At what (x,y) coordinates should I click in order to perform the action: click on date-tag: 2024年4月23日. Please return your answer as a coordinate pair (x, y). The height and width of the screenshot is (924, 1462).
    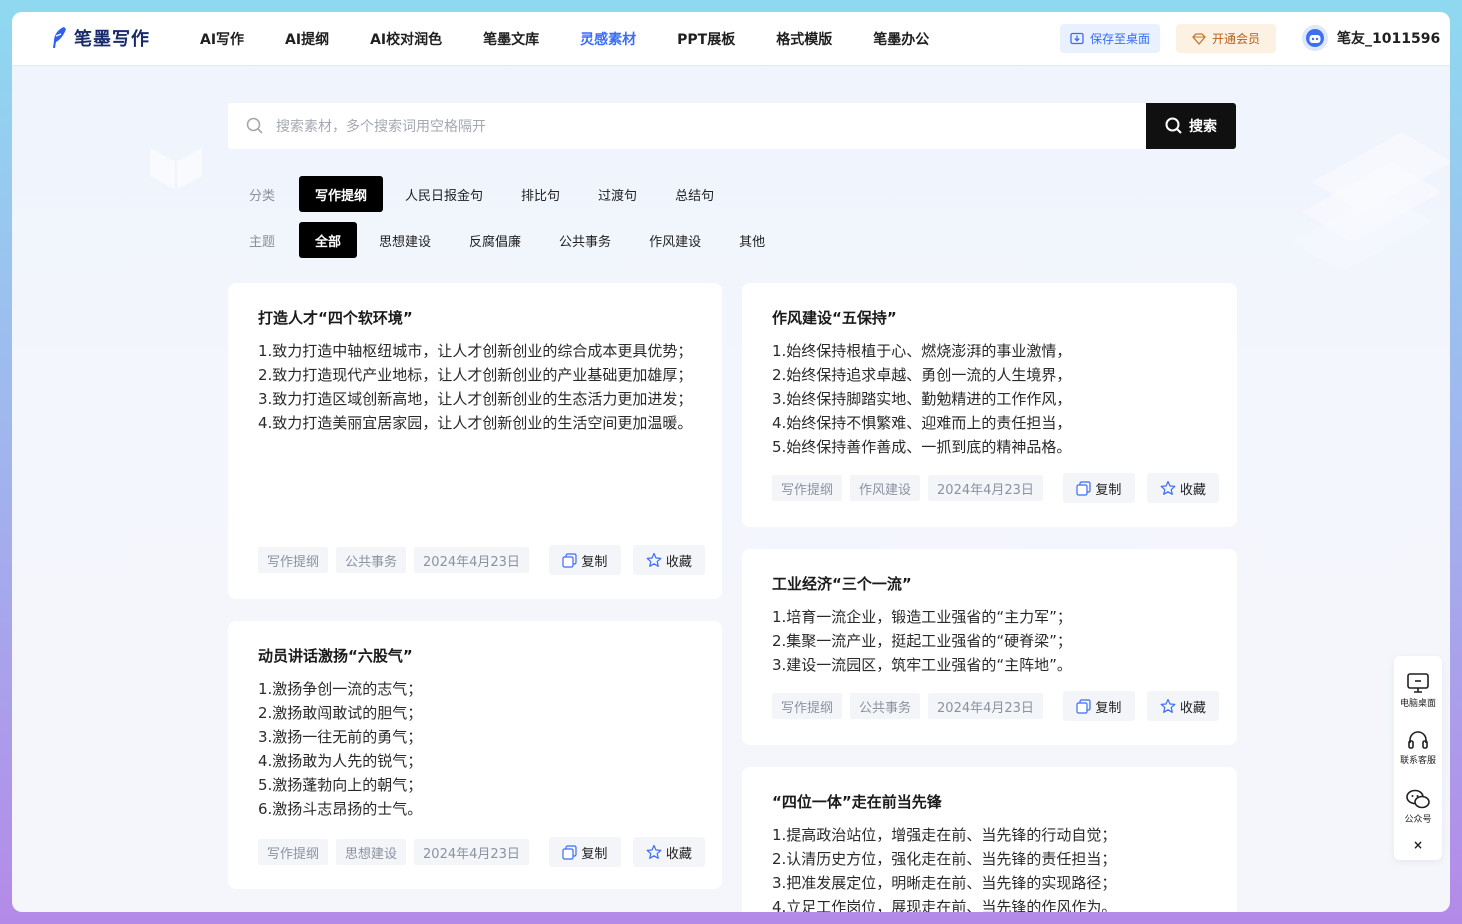
    Looking at the image, I should click on (471, 852).